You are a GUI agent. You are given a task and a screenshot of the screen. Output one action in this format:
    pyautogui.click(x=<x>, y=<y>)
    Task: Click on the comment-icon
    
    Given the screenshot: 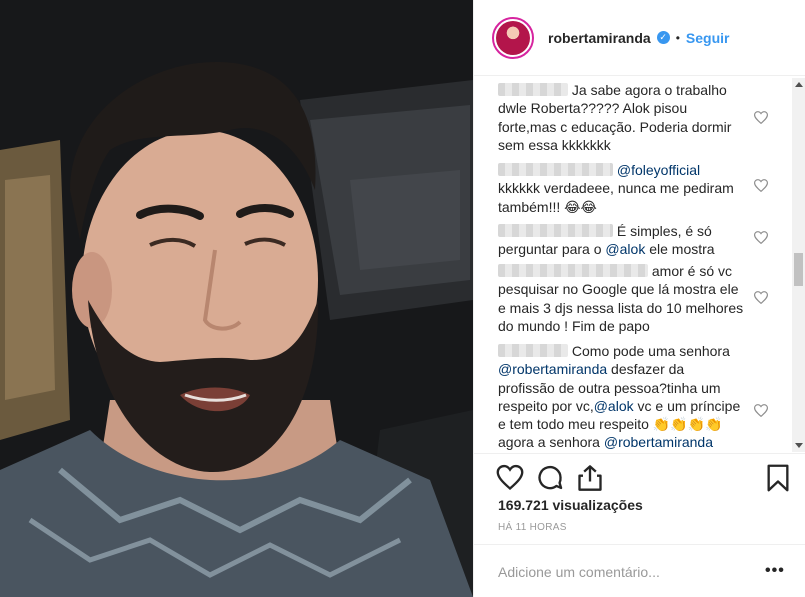 What is the action you would take?
    pyautogui.click(x=550, y=478)
    